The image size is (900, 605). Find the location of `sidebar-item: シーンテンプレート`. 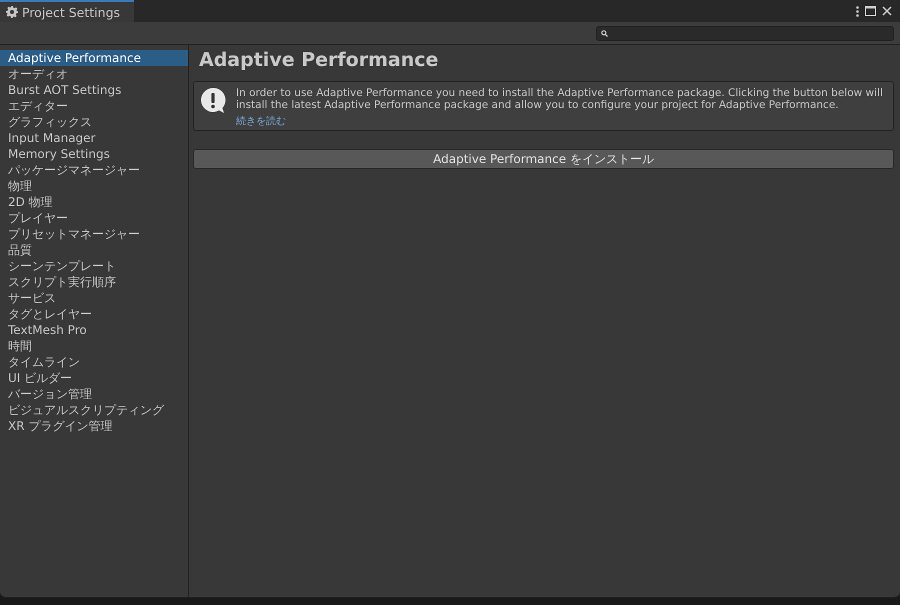

sidebar-item: シーンテンプレート is located at coordinates (94, 266).